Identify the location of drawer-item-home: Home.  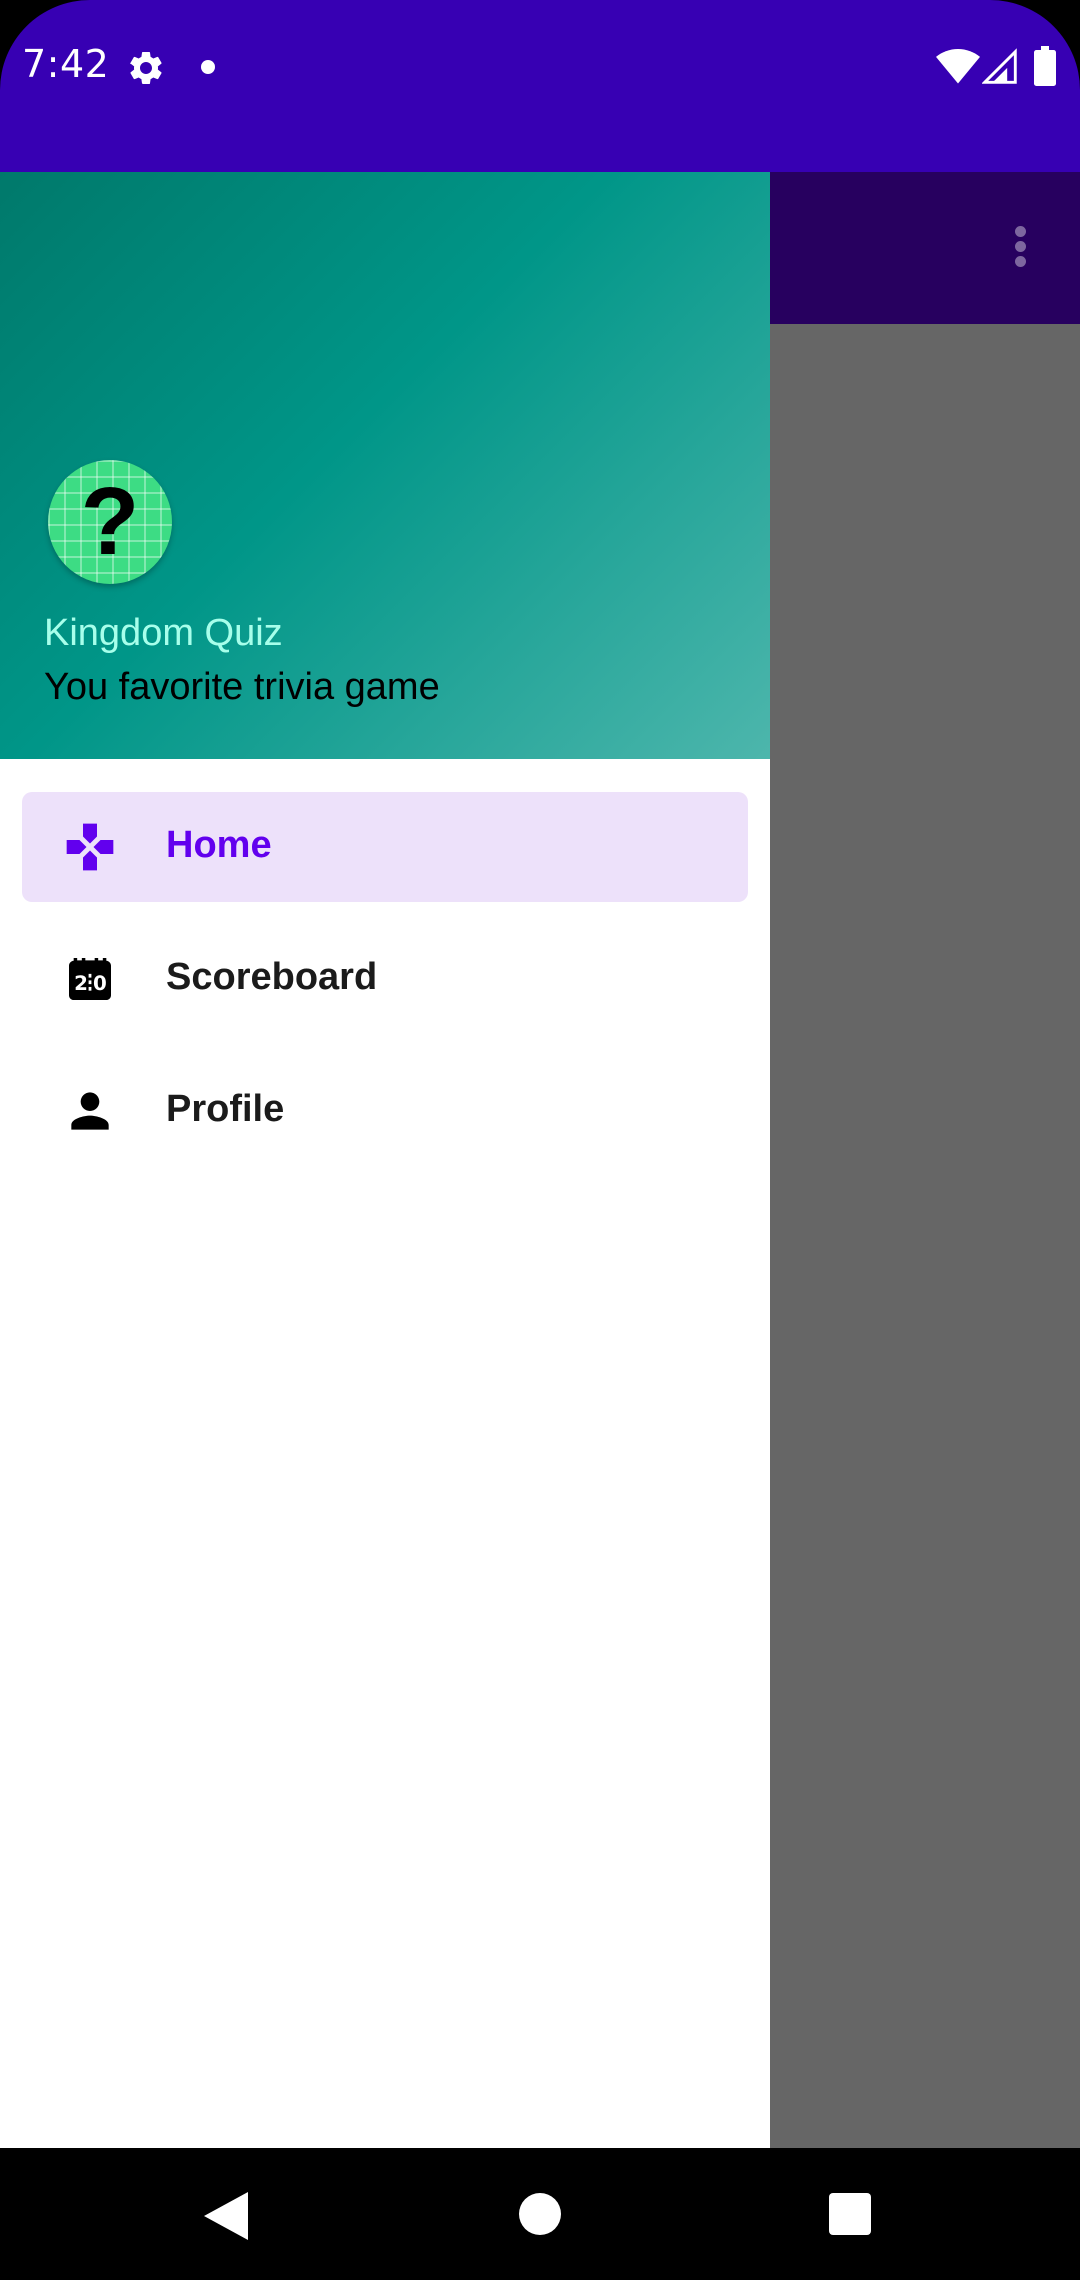
(385, 847).